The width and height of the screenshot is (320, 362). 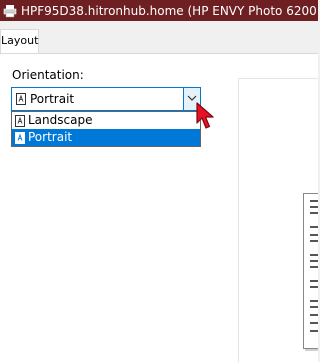 I want to click on option-landscape: Landscape, so click(x=106, y=120).